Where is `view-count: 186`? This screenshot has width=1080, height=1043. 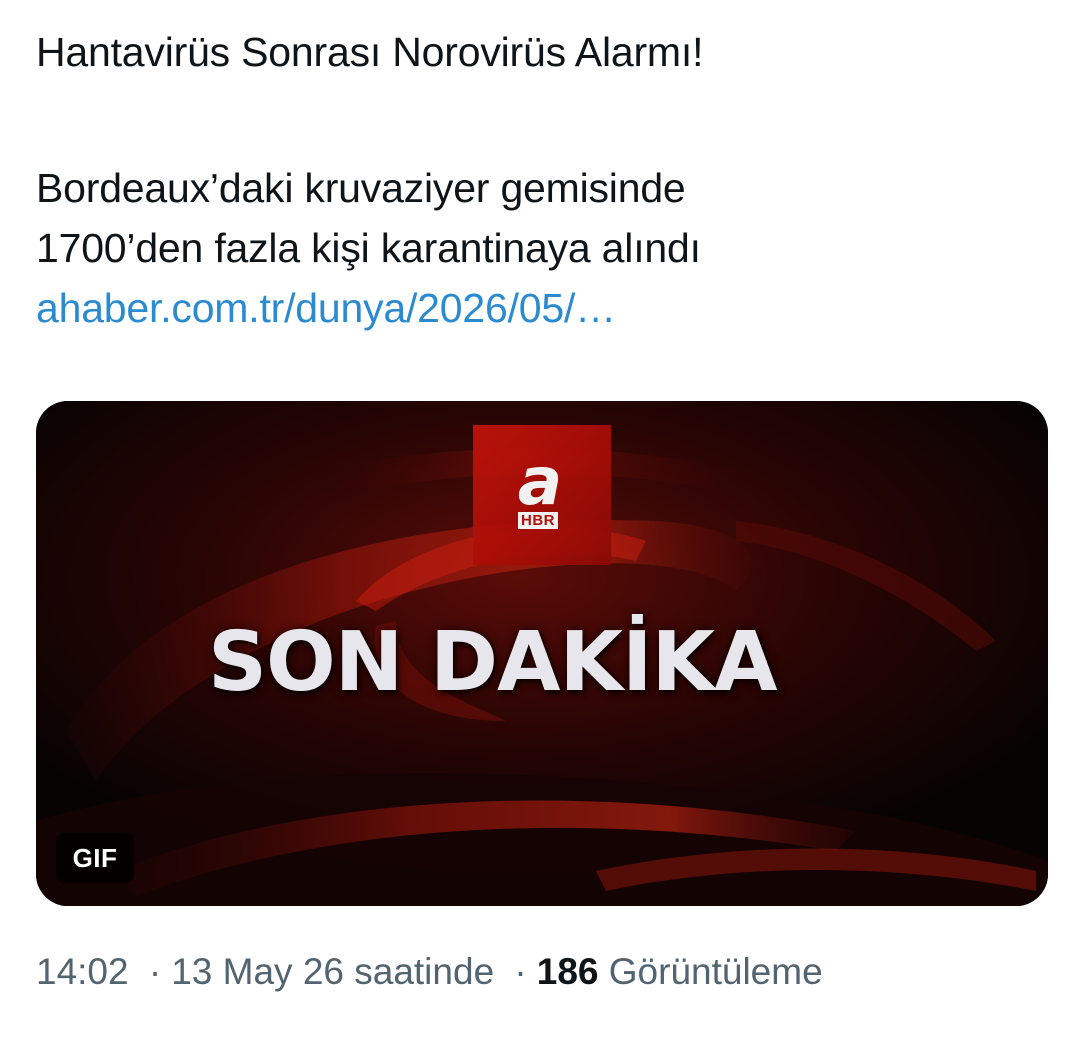 view-count: 186 is located at coordinates (567, 971).